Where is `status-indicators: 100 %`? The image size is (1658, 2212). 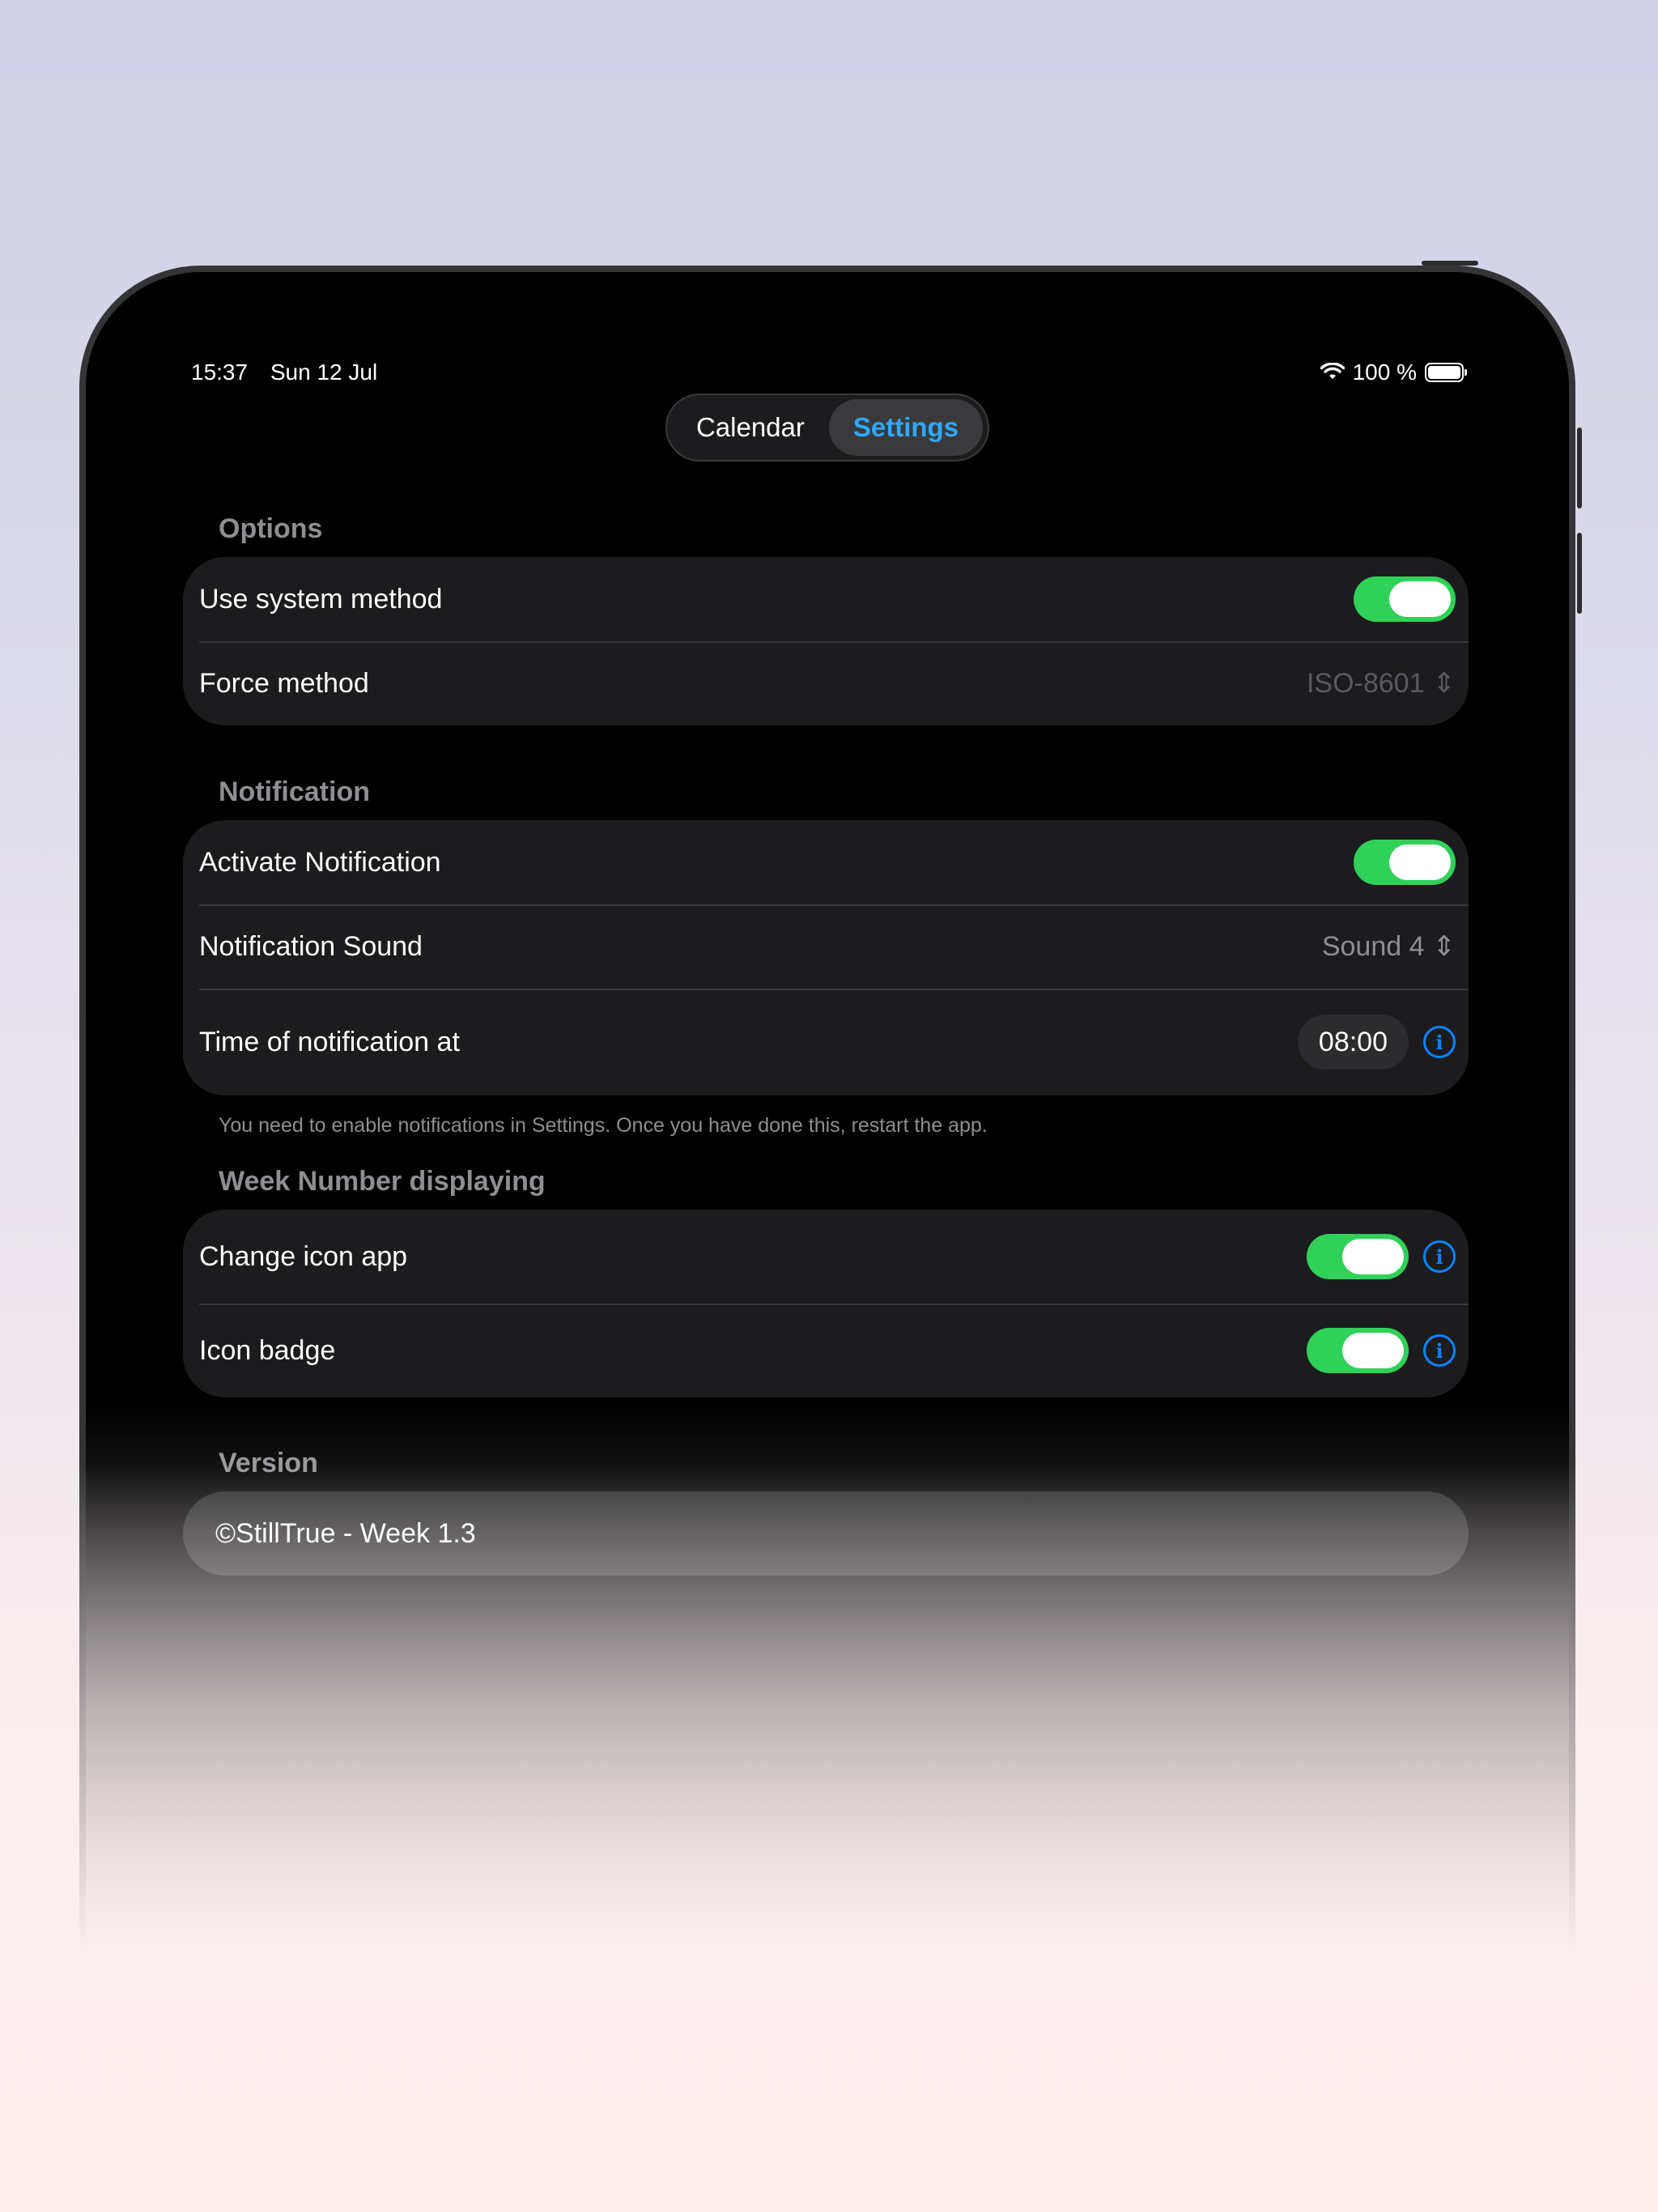 status-indicators: 100 % is located at coordinates (1393, 372).